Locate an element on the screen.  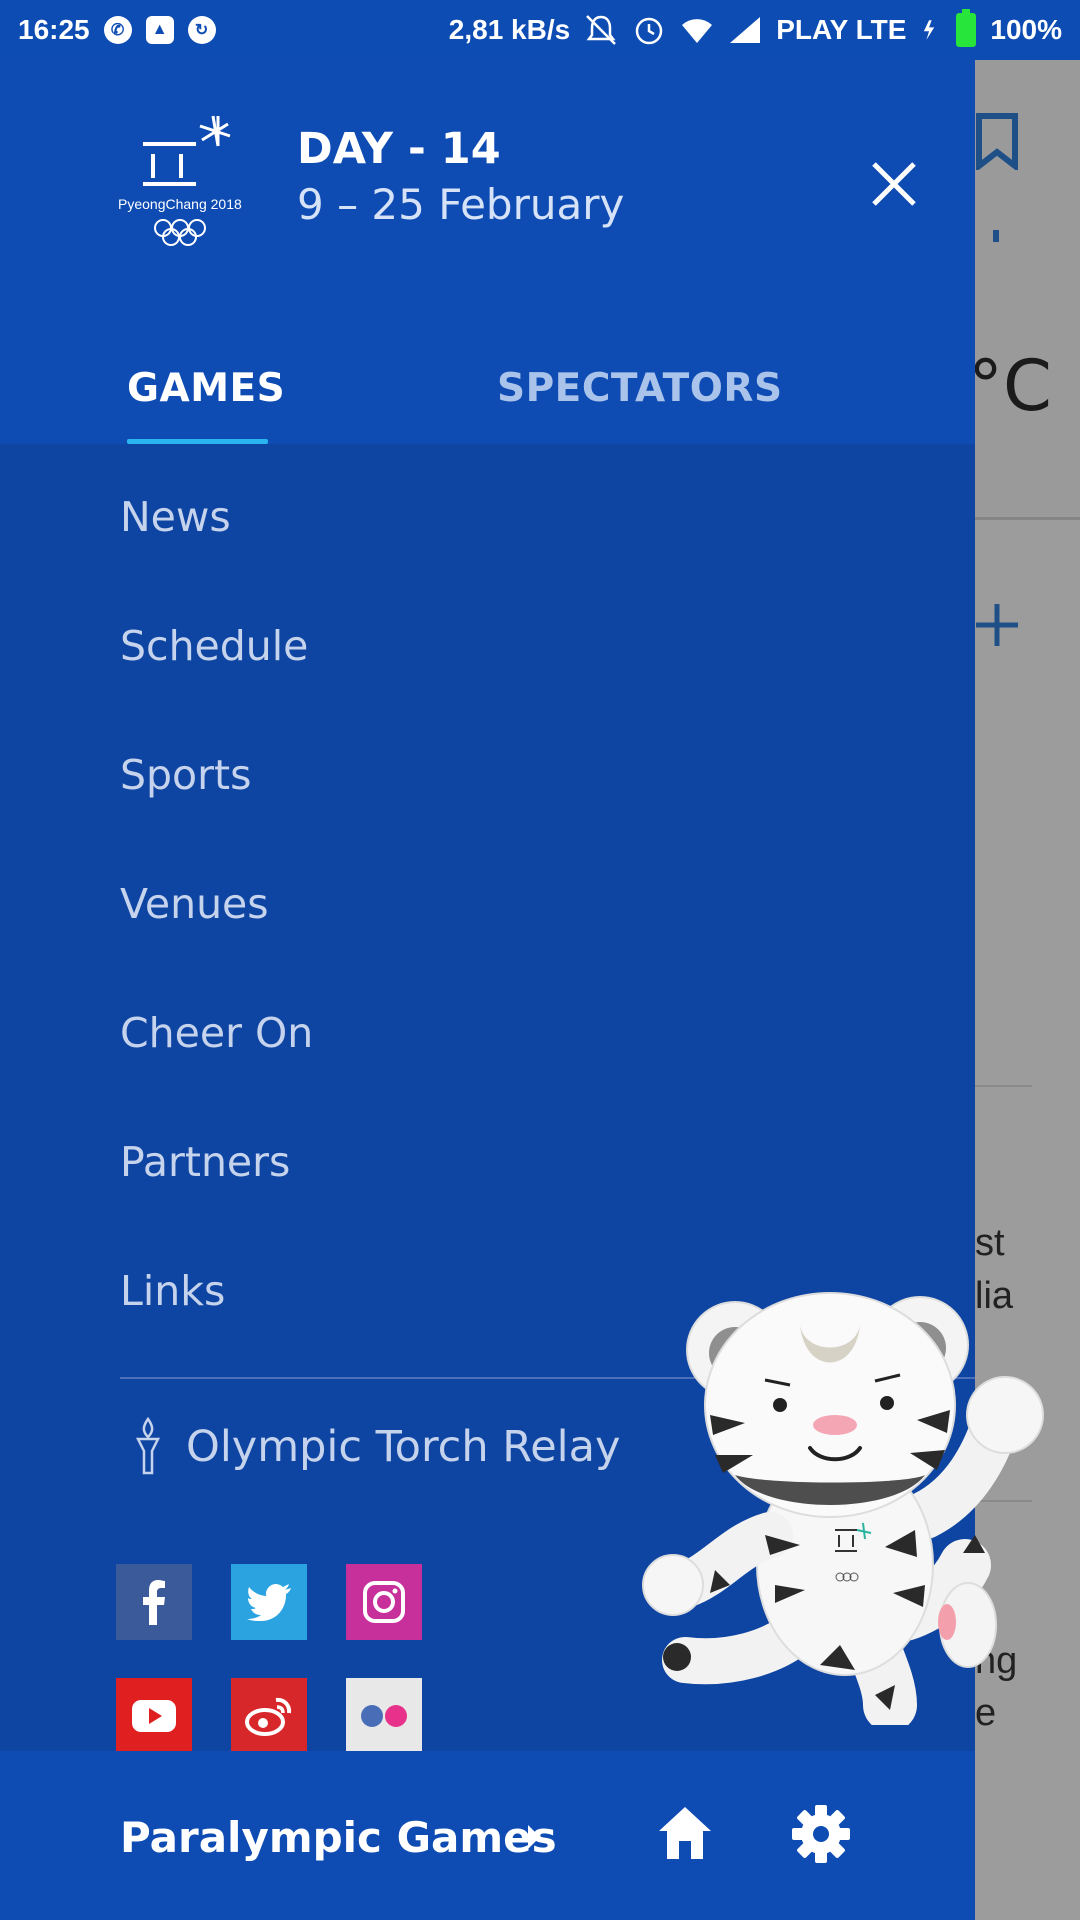
home-icon is located at coordinates (685, 1833).